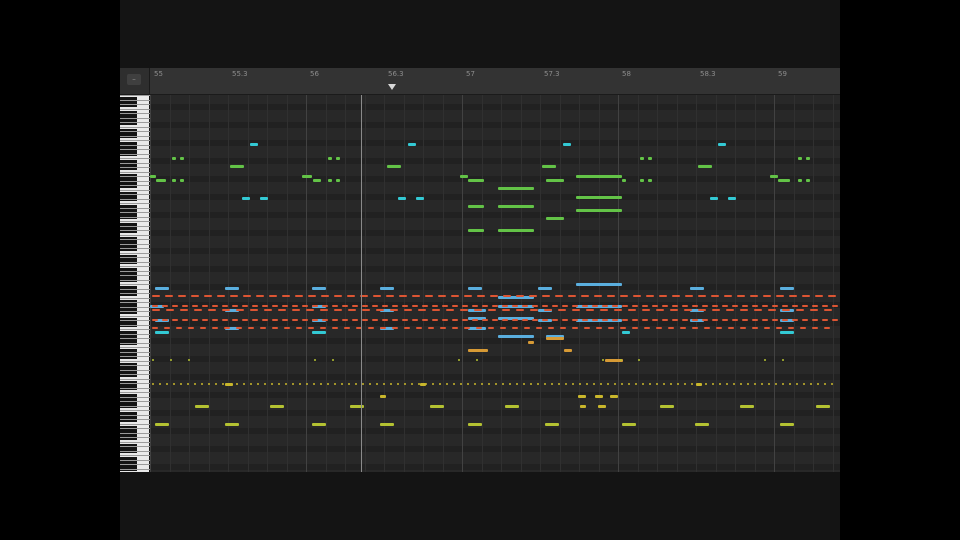 The image size is (960, 540). Describe the element at coordinates (392, 87) in the screenshot. I see `playhead-marker-icon` at that location.